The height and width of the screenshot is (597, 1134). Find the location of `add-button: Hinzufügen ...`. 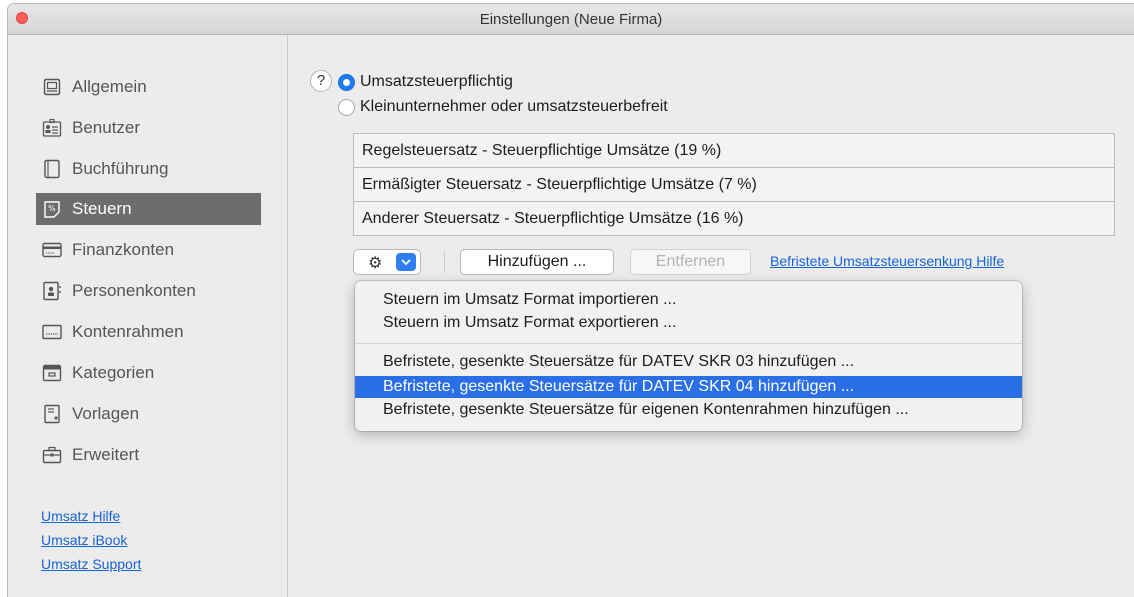

add-button: Hinzufügen ... is located at coordinates (537, 262).